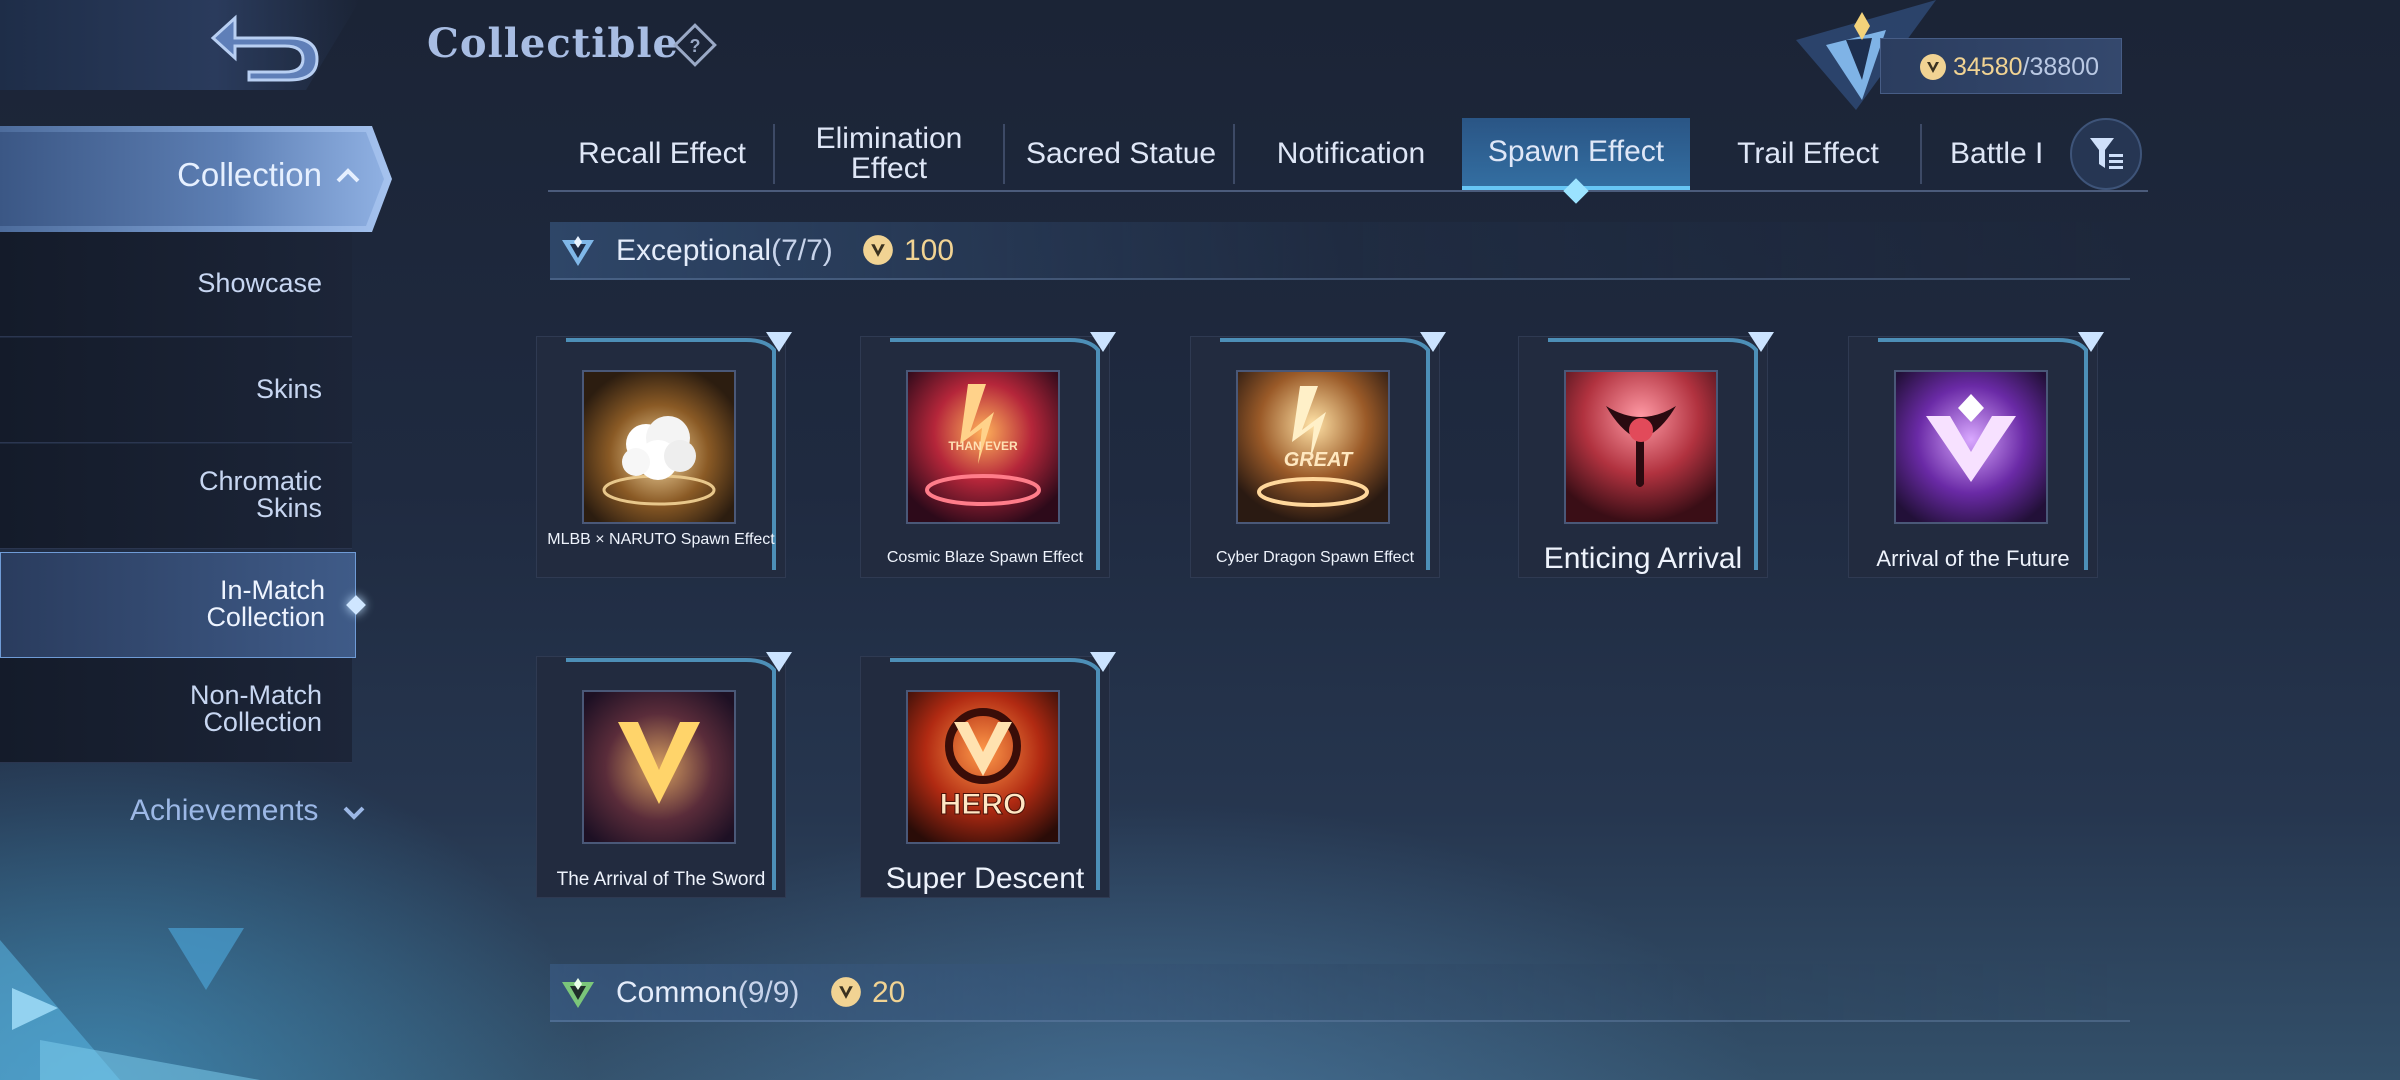 Image resolution: width=2400 pixels, height=1080 pixels. What do you see at coordinates (176, 390) in the screenshot?
I see `sidebar-item-skins: Skins` at bounding box center [176, 390].